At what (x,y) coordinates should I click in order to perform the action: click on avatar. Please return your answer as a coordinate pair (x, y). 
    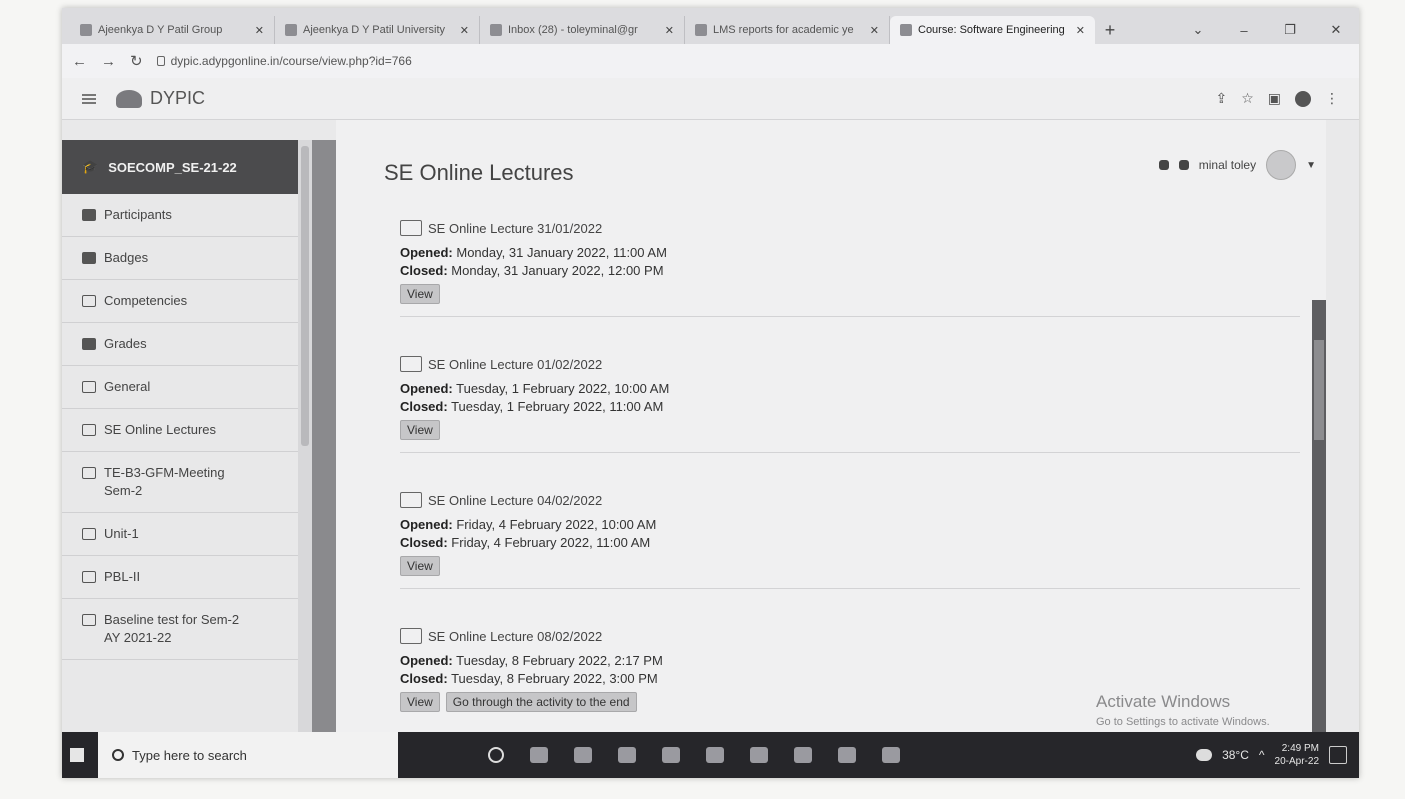
    Looking at the image, I should click on (1281, 165).